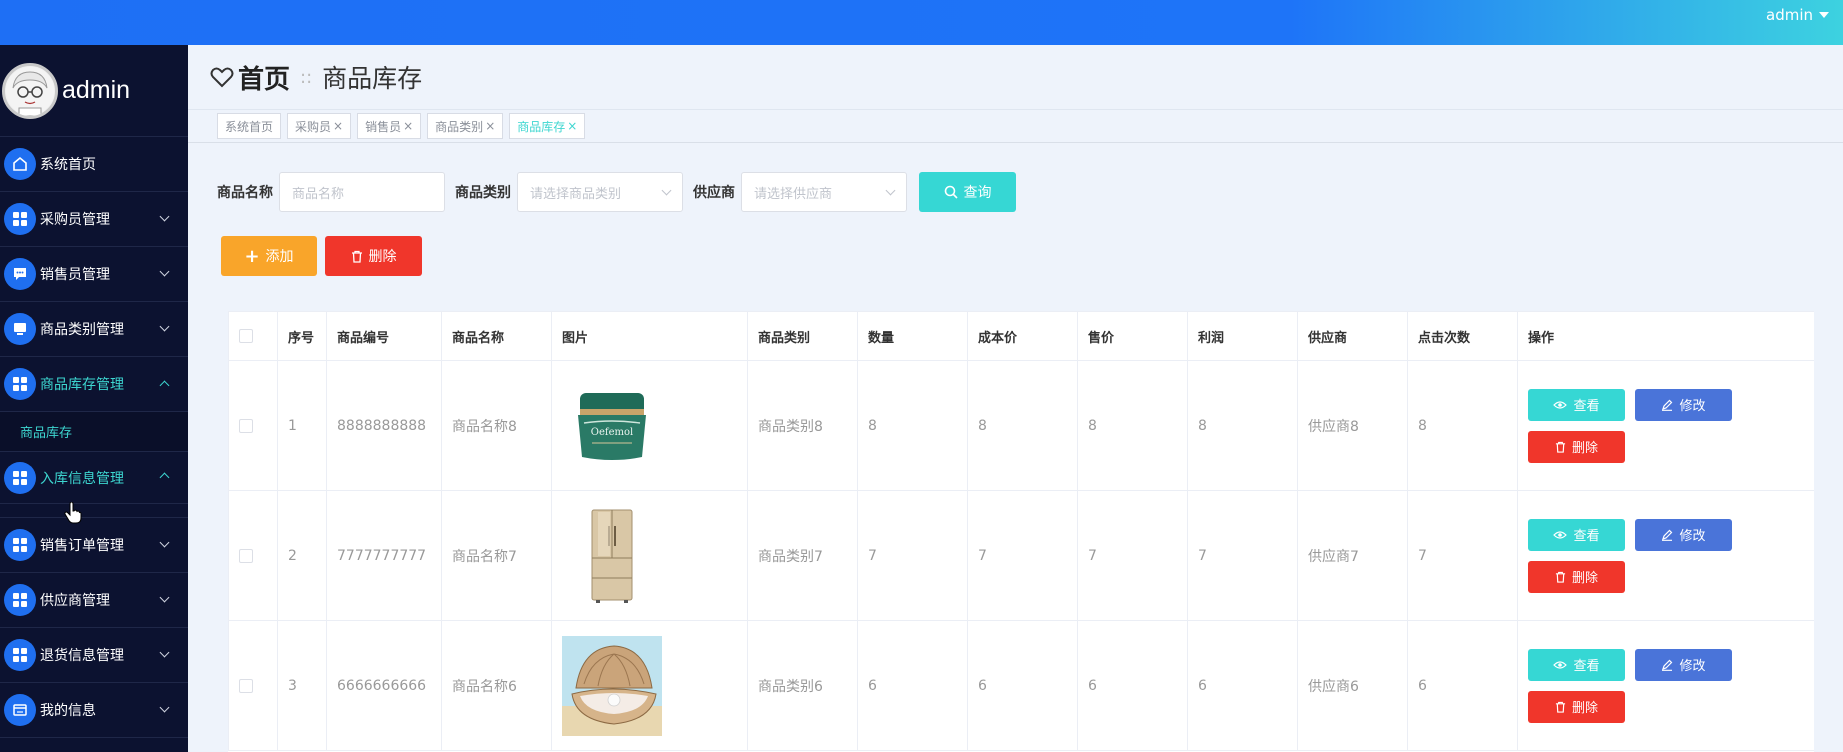 The width and height of the screenshot is (1843, 752). I want to click on sidebar-item-suppliers: 供应商管理, so click(94, 600).